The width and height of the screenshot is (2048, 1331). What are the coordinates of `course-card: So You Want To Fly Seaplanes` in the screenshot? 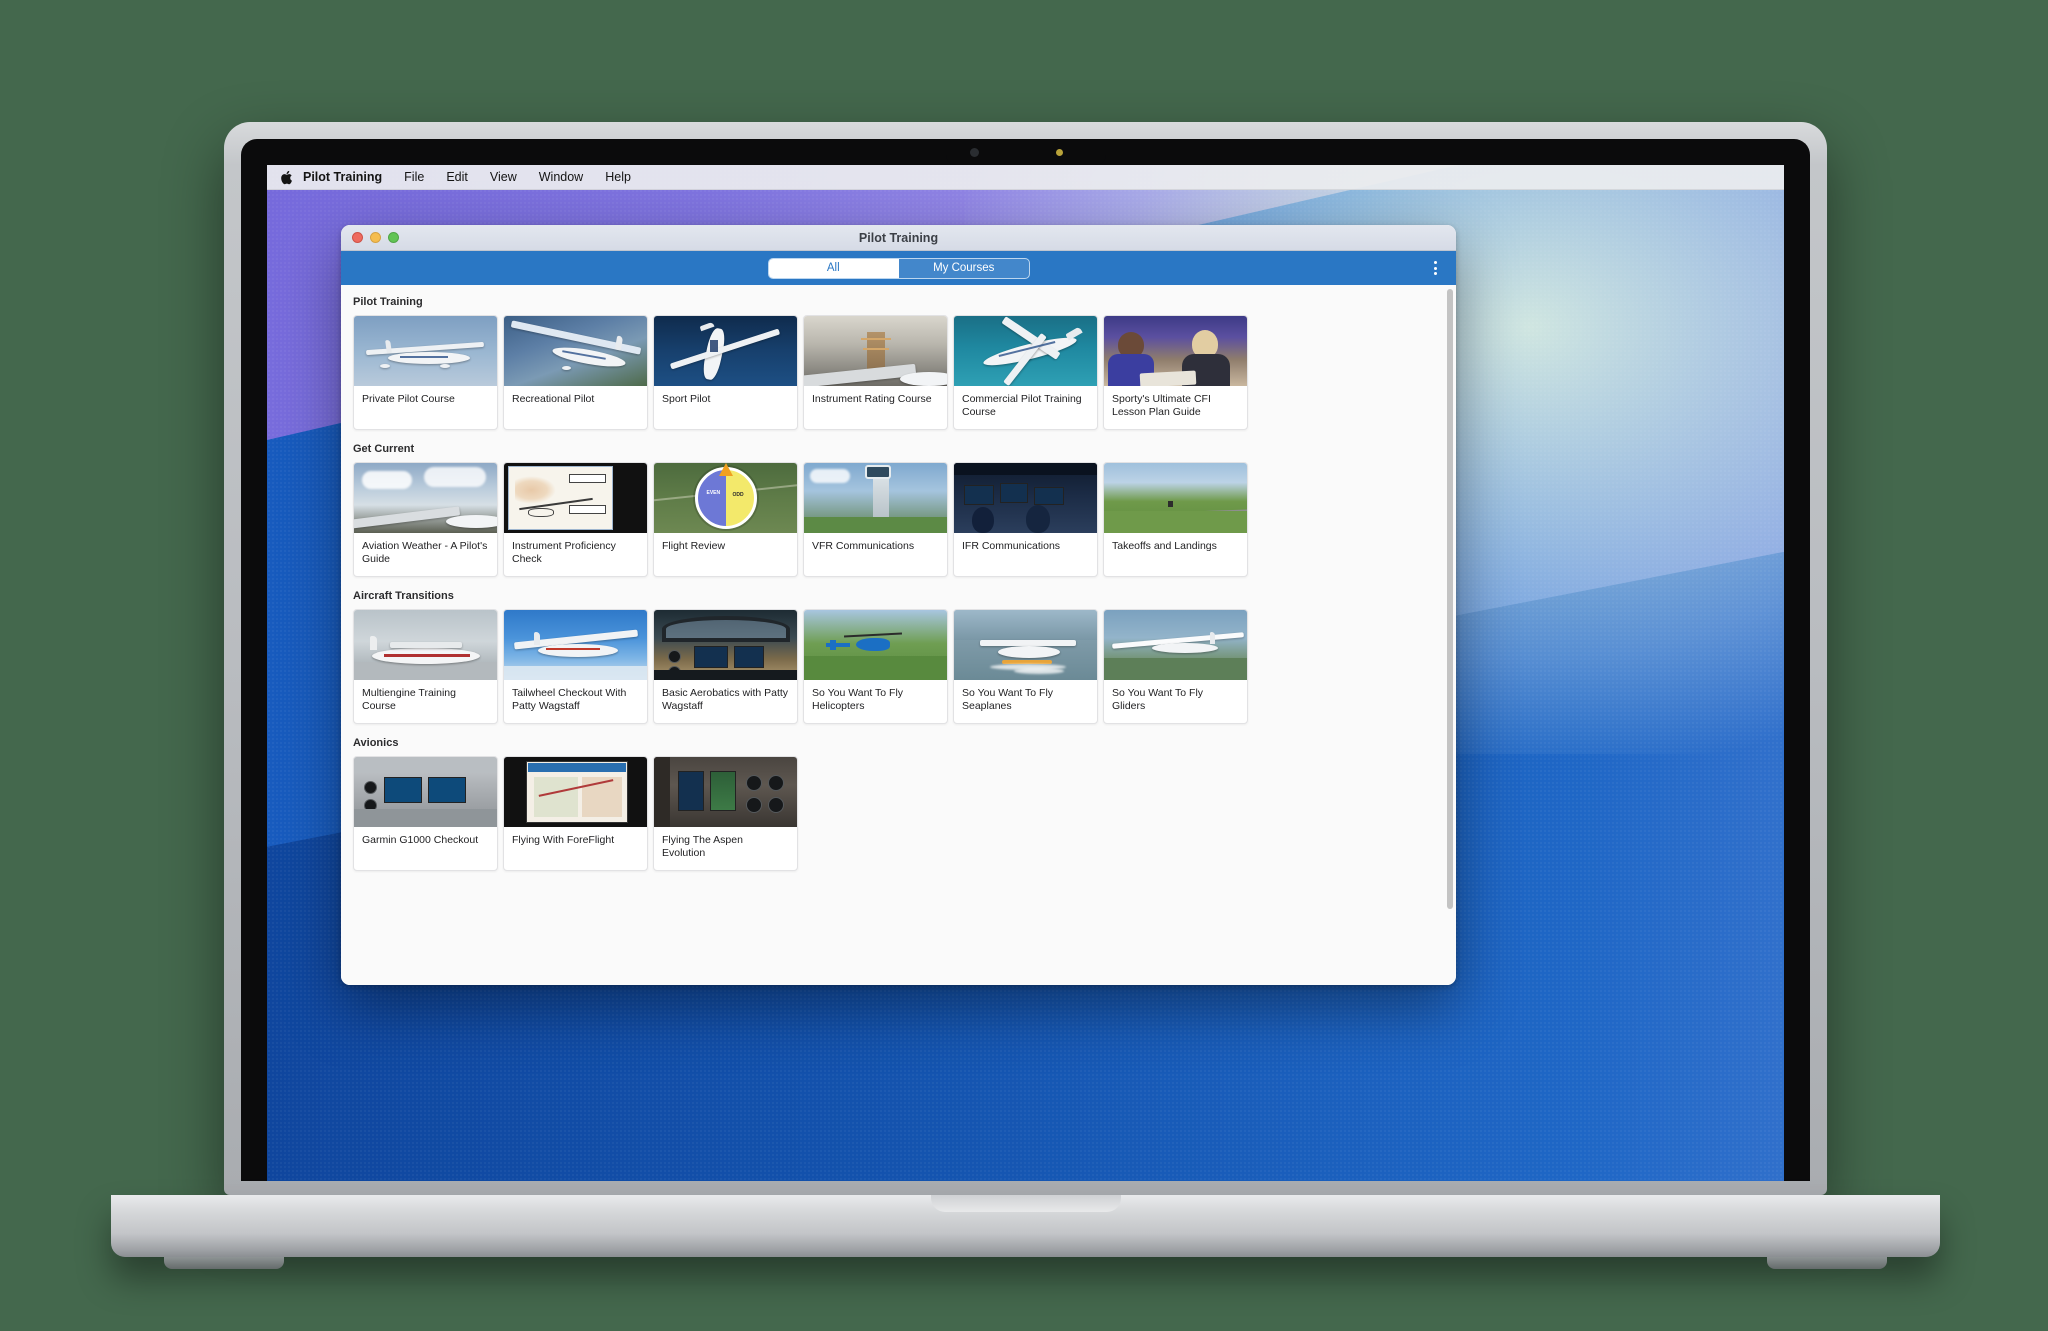 It's located at (1025, 666).